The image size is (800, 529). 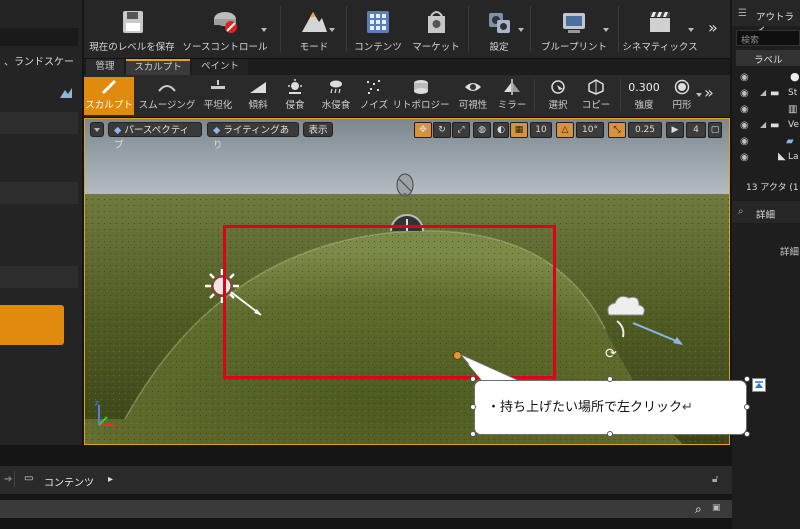 What do you see at coordinates (590, 130) in the screenshot?
I see `rotation-snap-value: 10°` at bounding box center [590, 130].